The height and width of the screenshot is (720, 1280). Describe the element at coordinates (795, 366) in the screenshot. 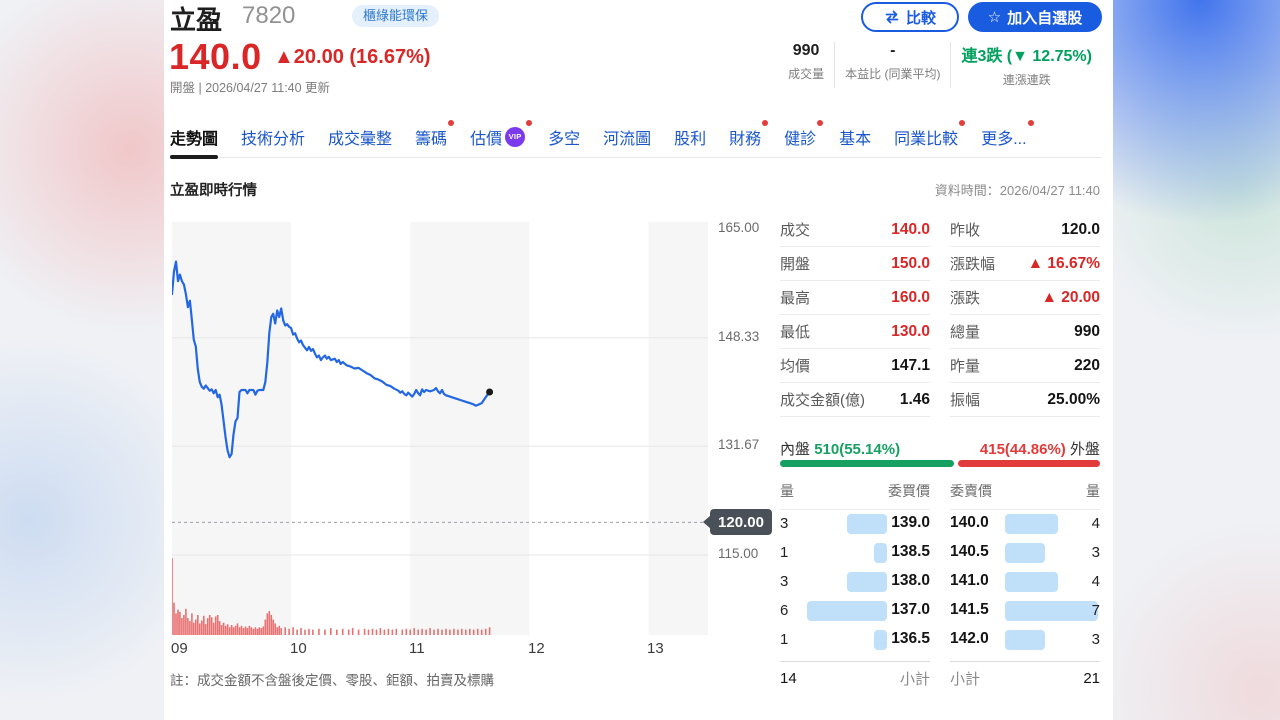

I see `stat-label: 均價` at that location.